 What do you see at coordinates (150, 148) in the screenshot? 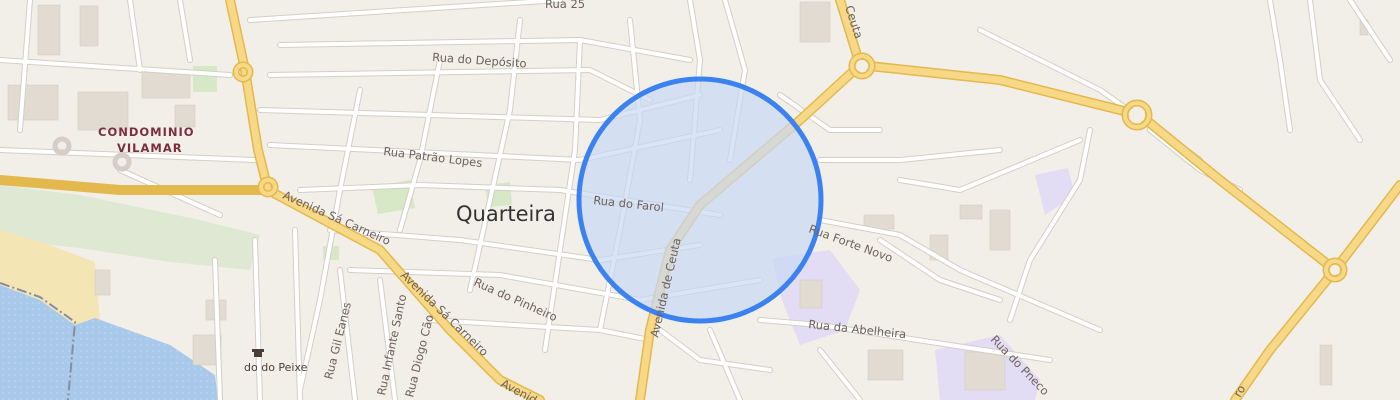
I see `condominium-label-line2: VILAMAR` at bounding box center [150, 148].